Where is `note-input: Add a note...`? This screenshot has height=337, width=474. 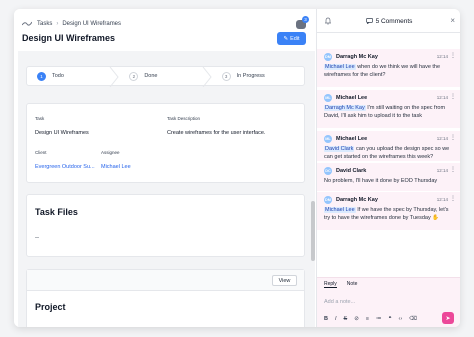 note-input: Add a note... is located at coordinates (339, 302).